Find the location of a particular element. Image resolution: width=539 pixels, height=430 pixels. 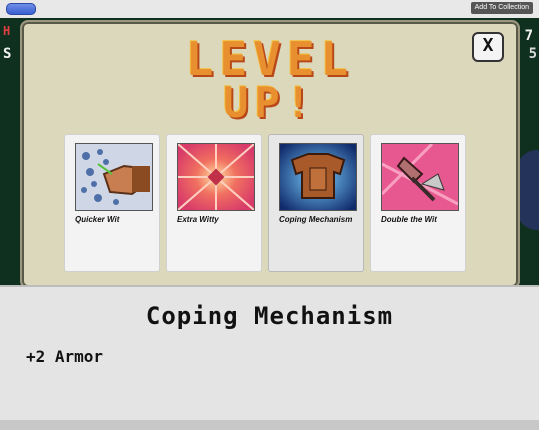

title-up: UP! is located at coordinates (270, 102).